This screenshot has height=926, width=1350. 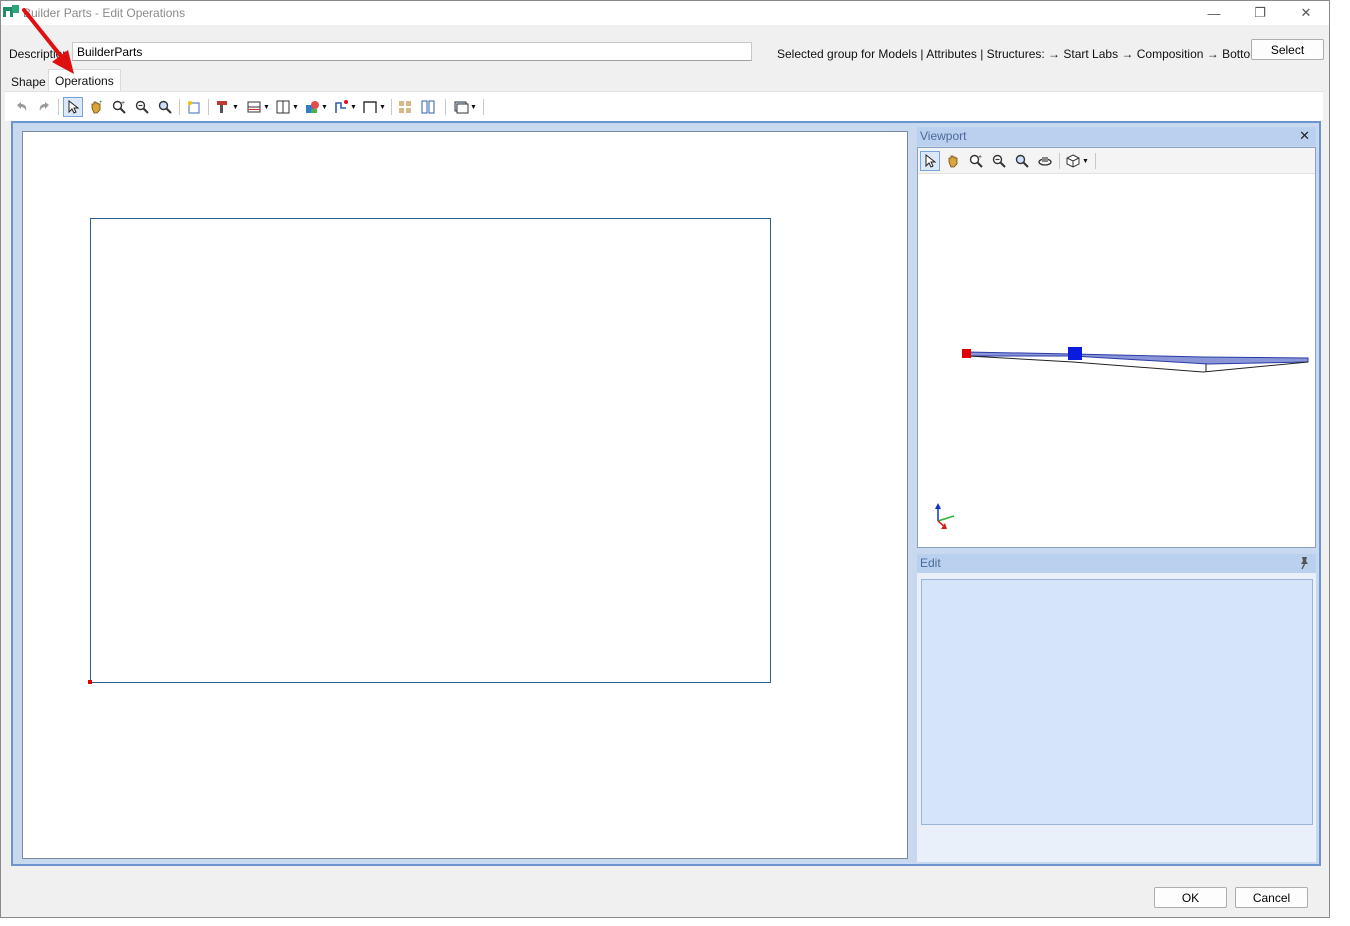 I want to click on select-button: Select, so click(x=1287, y=49).